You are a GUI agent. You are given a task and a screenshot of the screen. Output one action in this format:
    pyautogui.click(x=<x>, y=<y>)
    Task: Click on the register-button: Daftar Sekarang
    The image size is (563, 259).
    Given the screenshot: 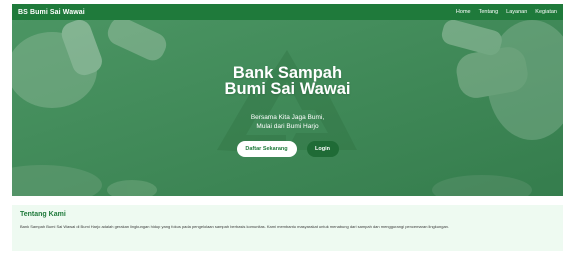 What is the action you would take?
    pyautogui.click(x=266, y=149)
    